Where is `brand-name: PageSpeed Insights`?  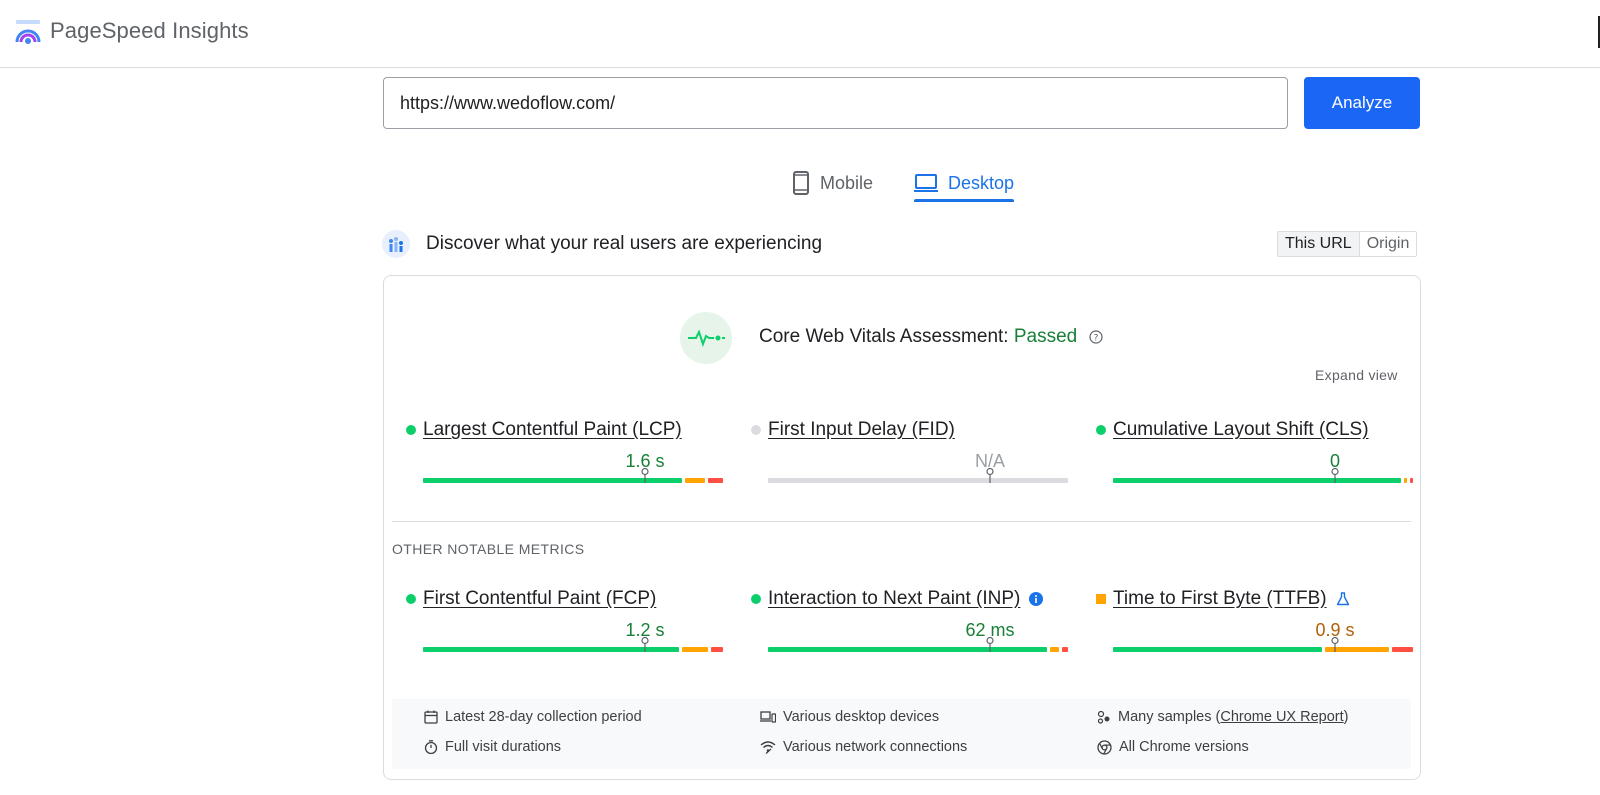
brand-name: PageSpeed Insights is located at coordinates (149, 30).